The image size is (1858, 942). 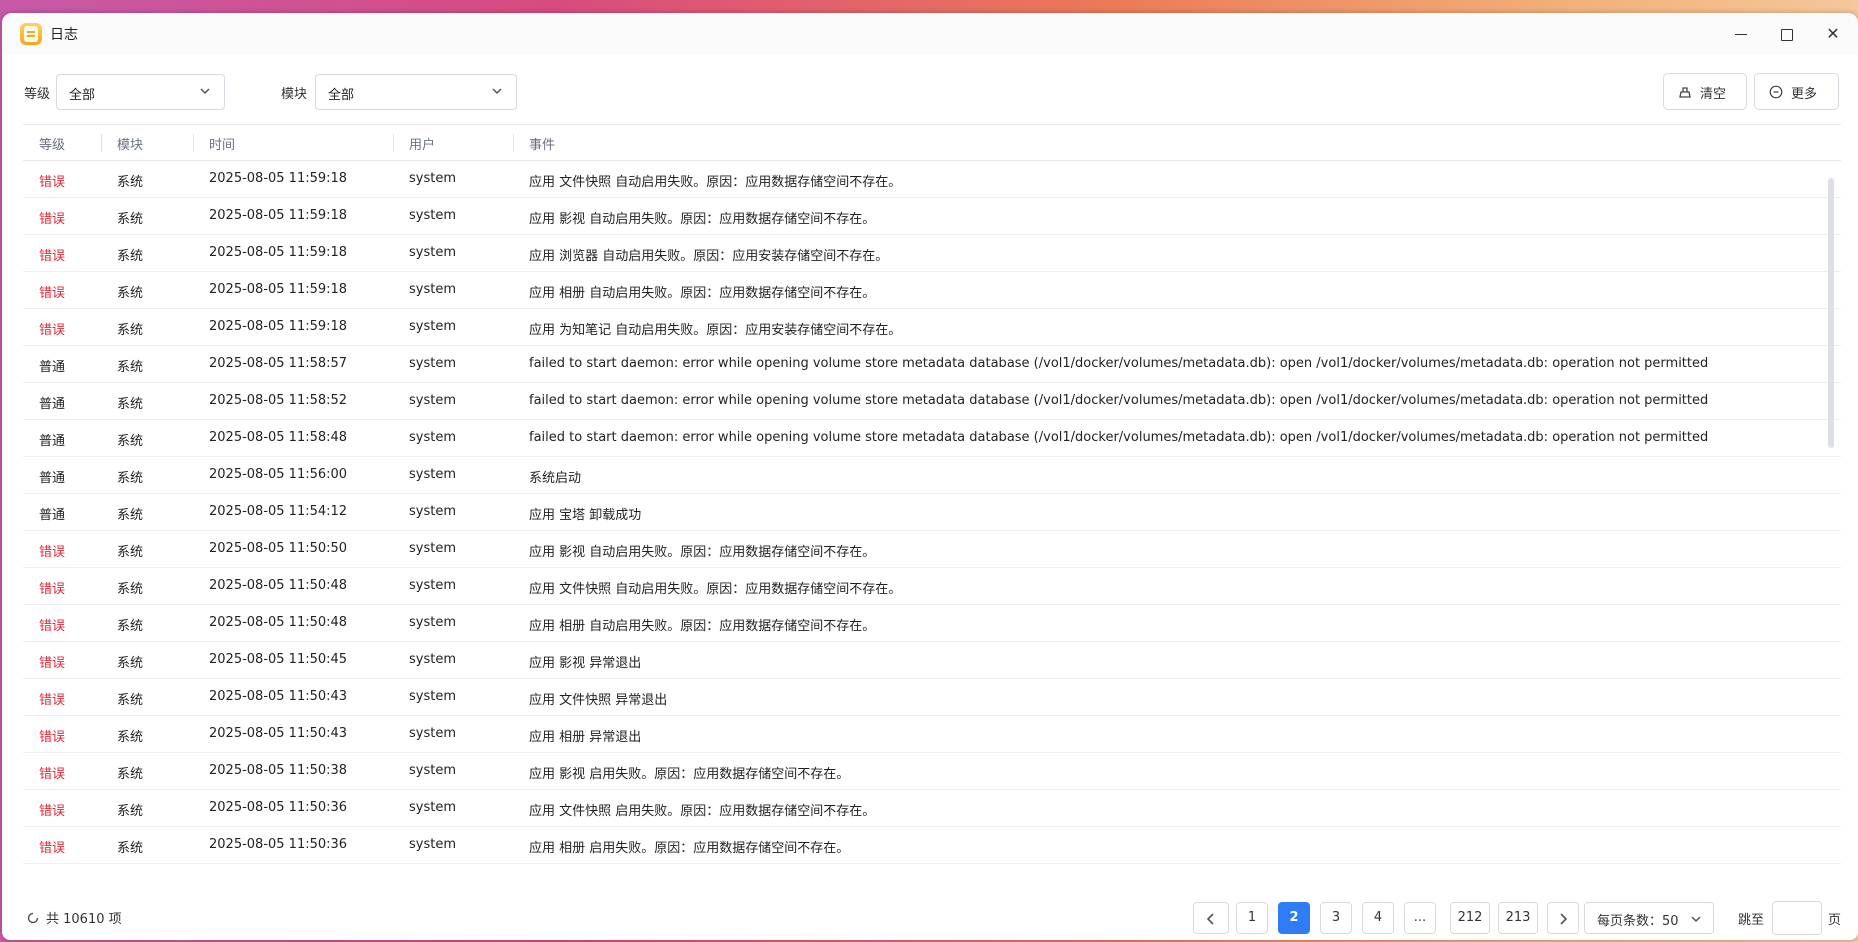 What do you see at coordinates (341, 95) in the screenshot?
I see `module-select-value: 全部` at bounding box center [341, 95].